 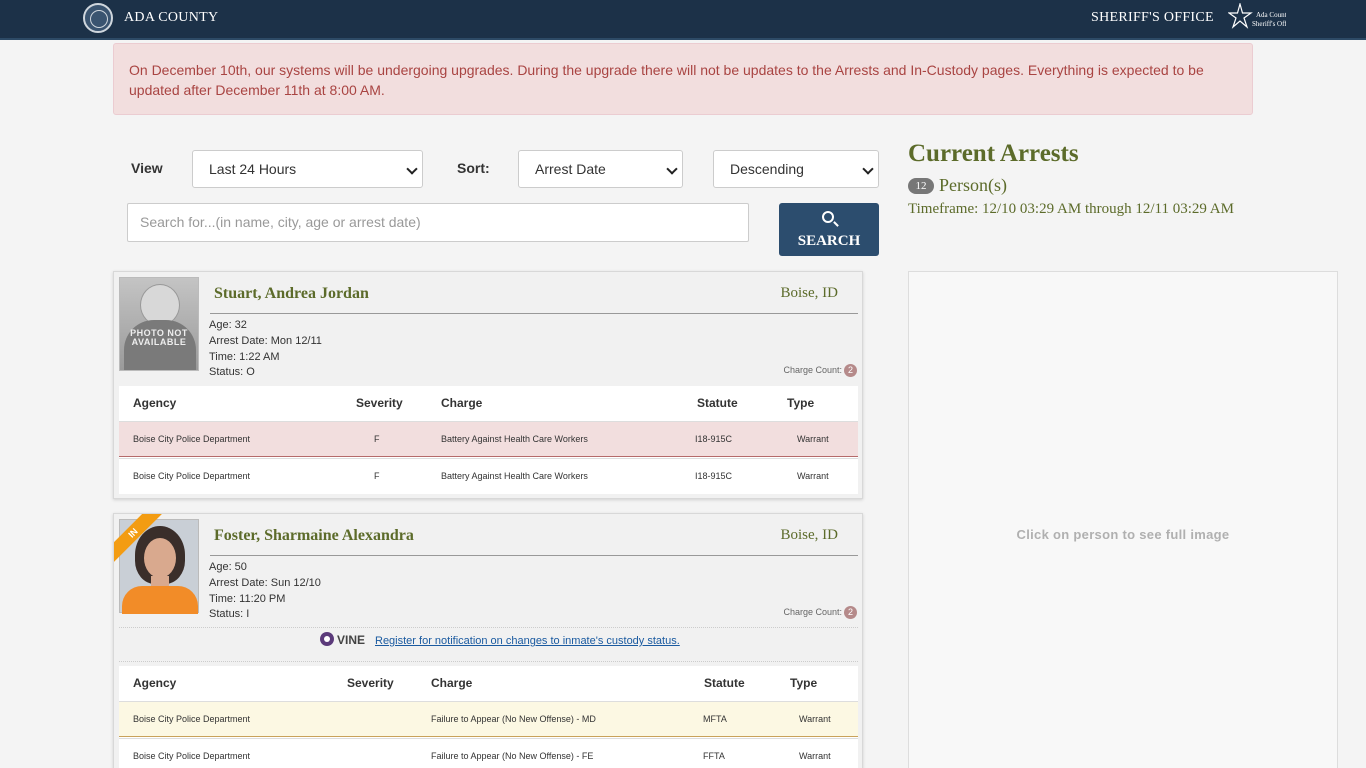 What do you see at coordinates (307, 169) in the screenshot?
I see `view-select: Last 24 Hours` at bounding box center [307, 169].